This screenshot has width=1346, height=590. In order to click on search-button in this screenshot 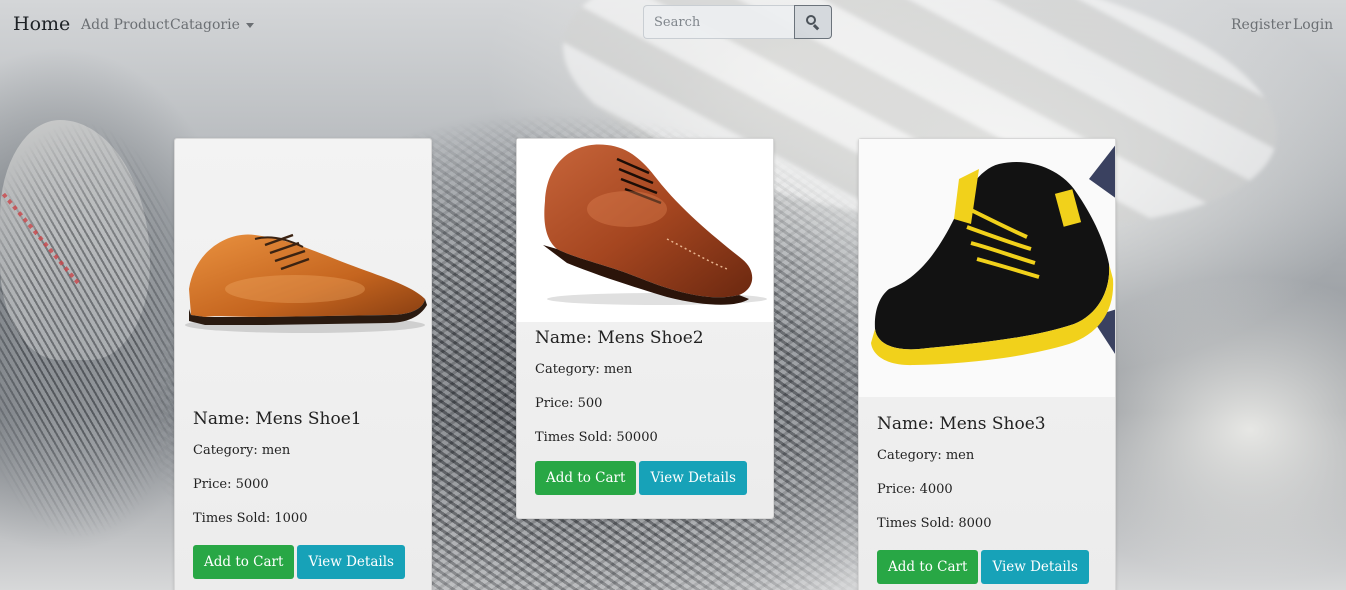, I will do `click(813, 22)`.